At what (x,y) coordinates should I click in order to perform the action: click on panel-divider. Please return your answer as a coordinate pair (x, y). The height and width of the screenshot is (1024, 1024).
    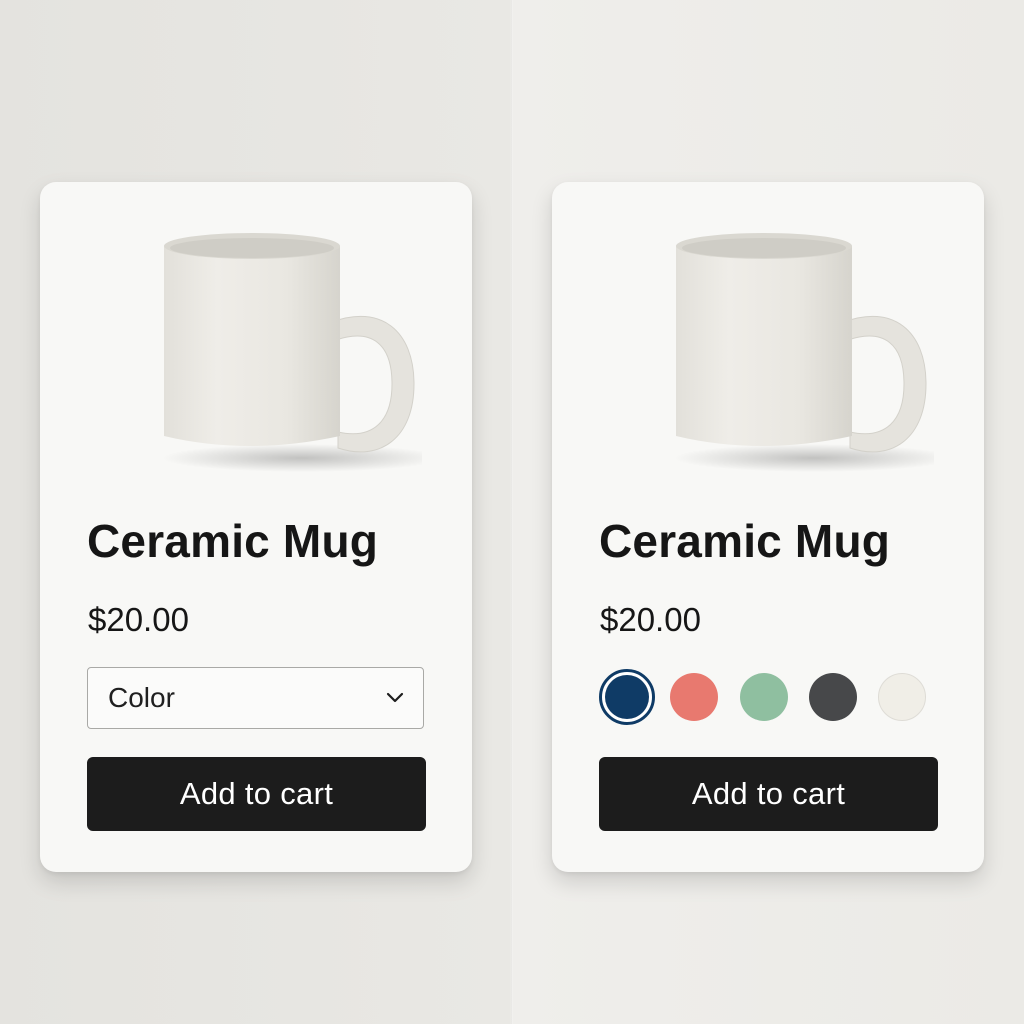
    Looking at the image, I should click on (512, 512).